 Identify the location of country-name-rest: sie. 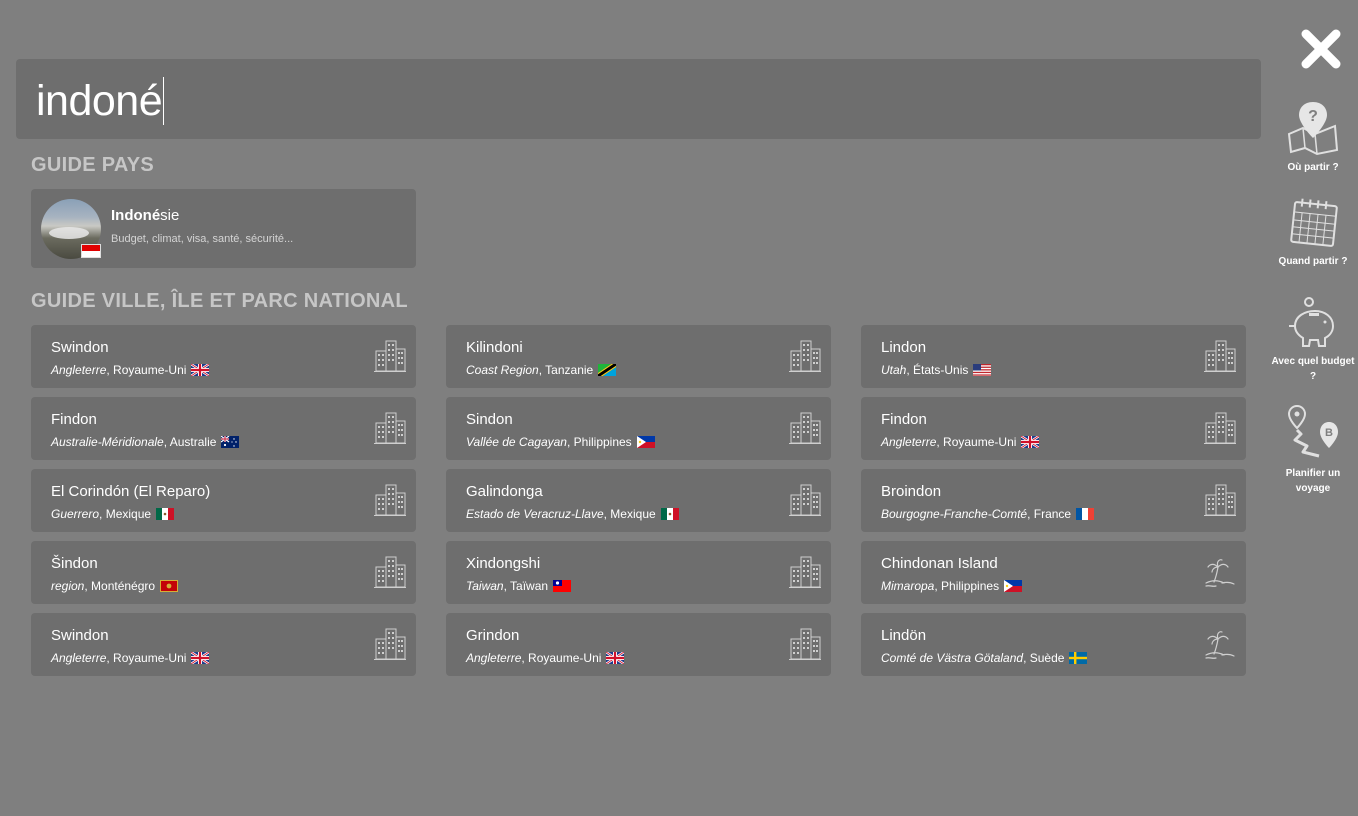
(170, 215).